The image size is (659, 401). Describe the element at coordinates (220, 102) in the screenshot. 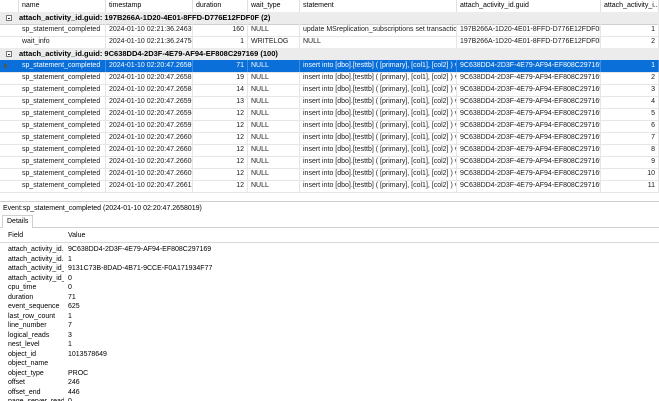

I see `cell-duration: 13` at that location.